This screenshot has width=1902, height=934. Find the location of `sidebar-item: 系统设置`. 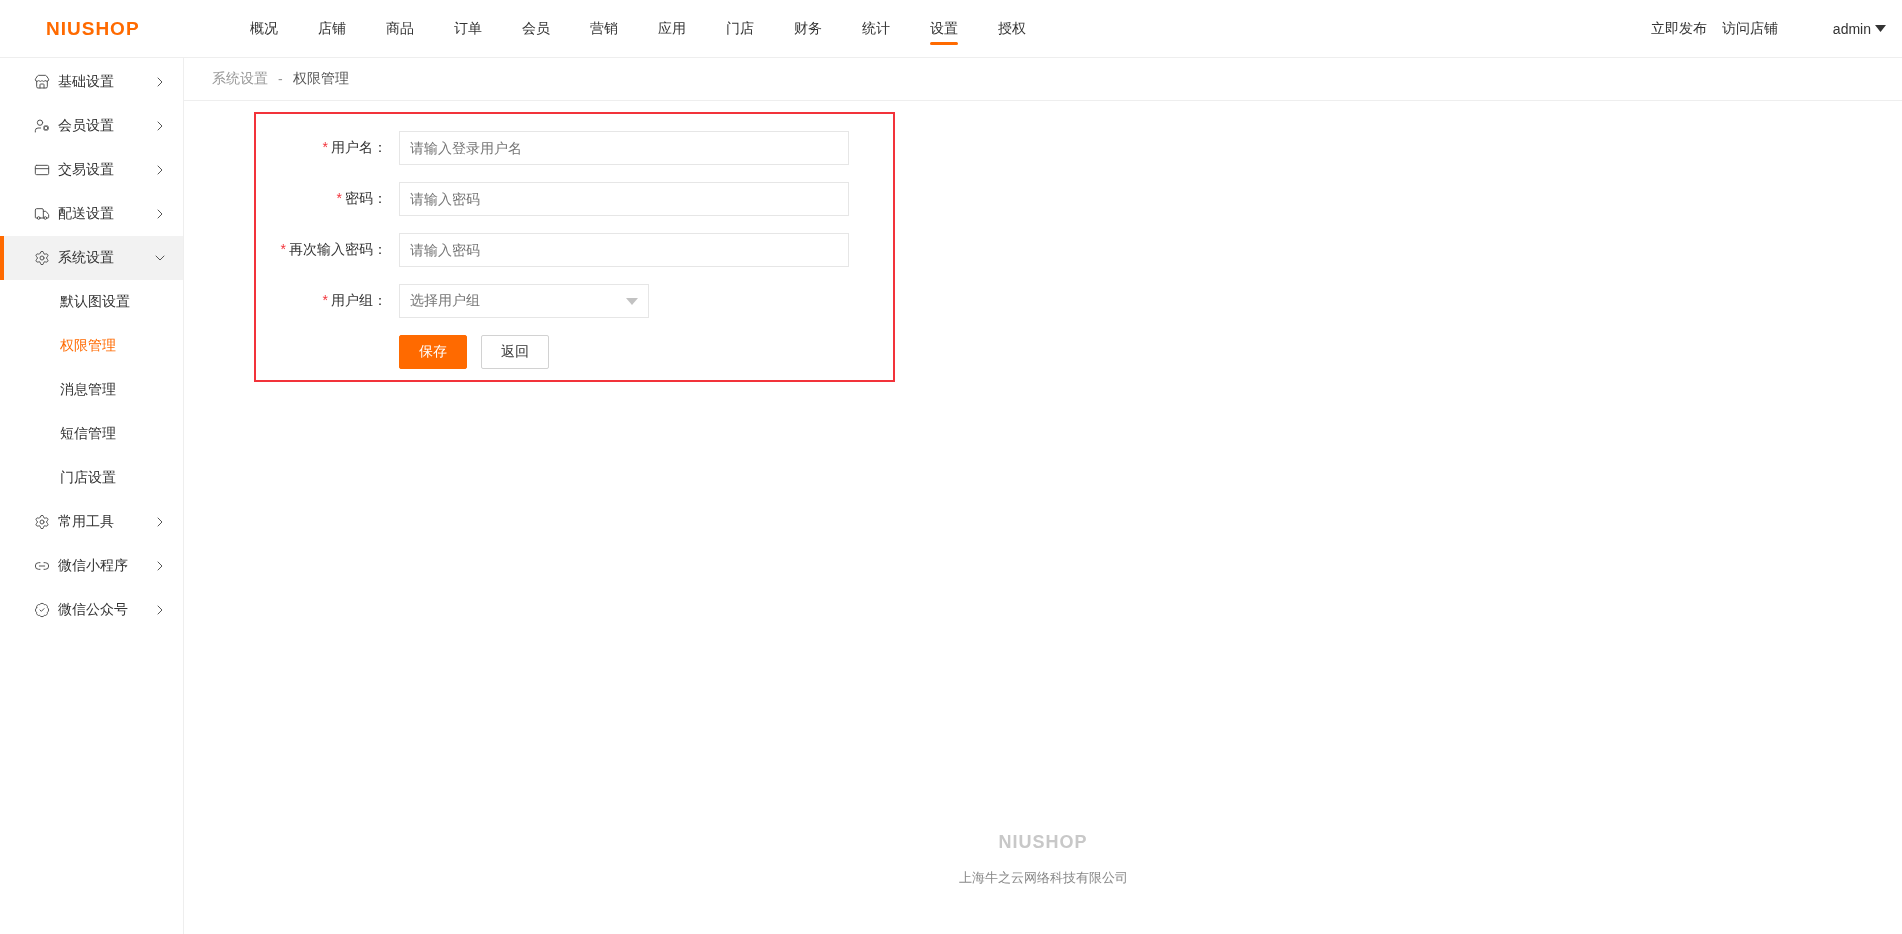

sidebar-item: 系统设置 is located at coordinates (91, 258).